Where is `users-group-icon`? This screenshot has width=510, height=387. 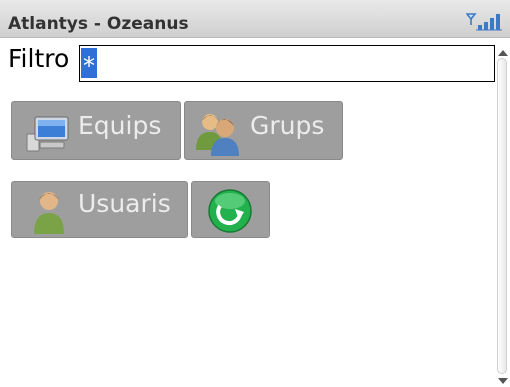
users-group-icon is located at coordinates (217, 135).